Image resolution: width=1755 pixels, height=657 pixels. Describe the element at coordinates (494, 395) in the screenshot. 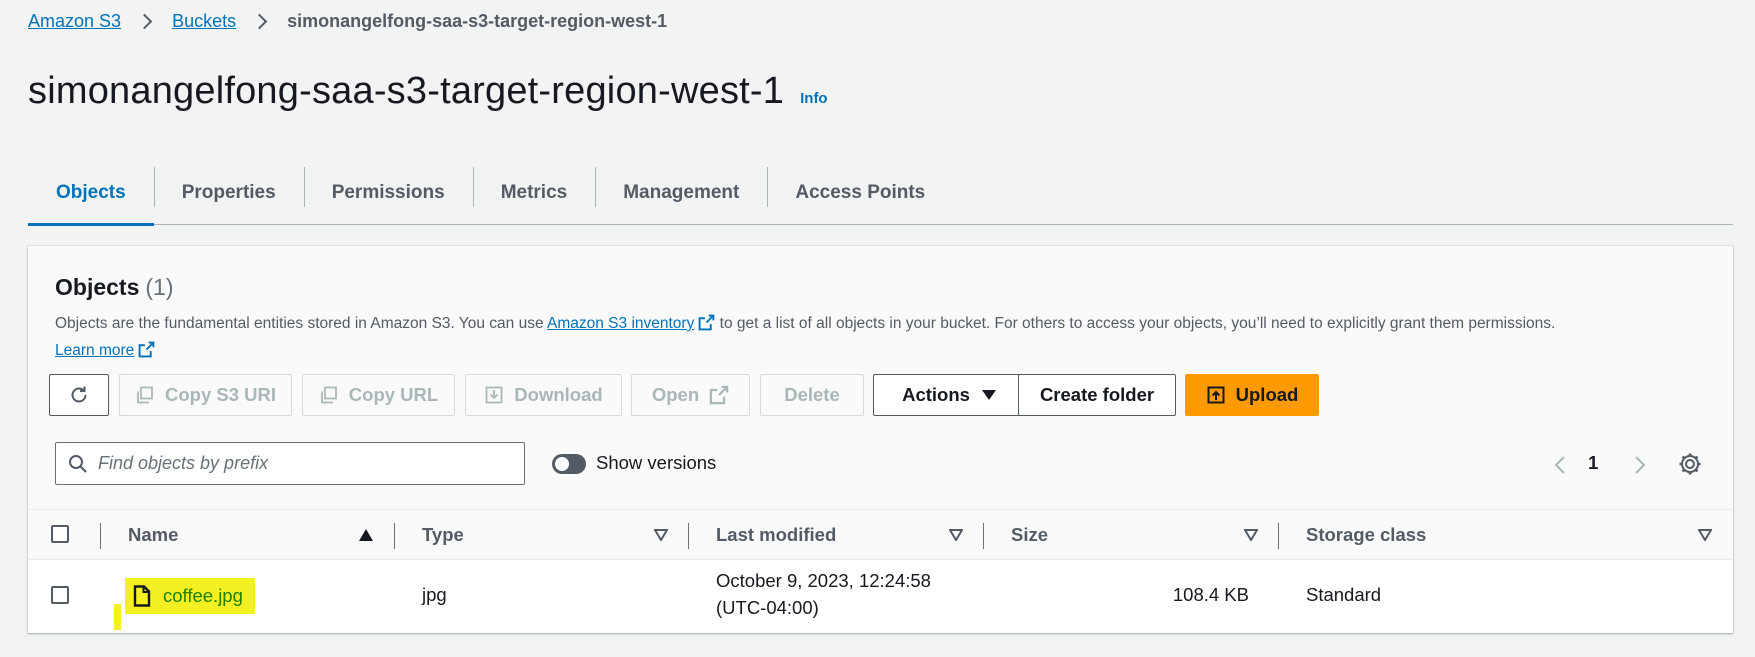

I see `download-icon` at that location.